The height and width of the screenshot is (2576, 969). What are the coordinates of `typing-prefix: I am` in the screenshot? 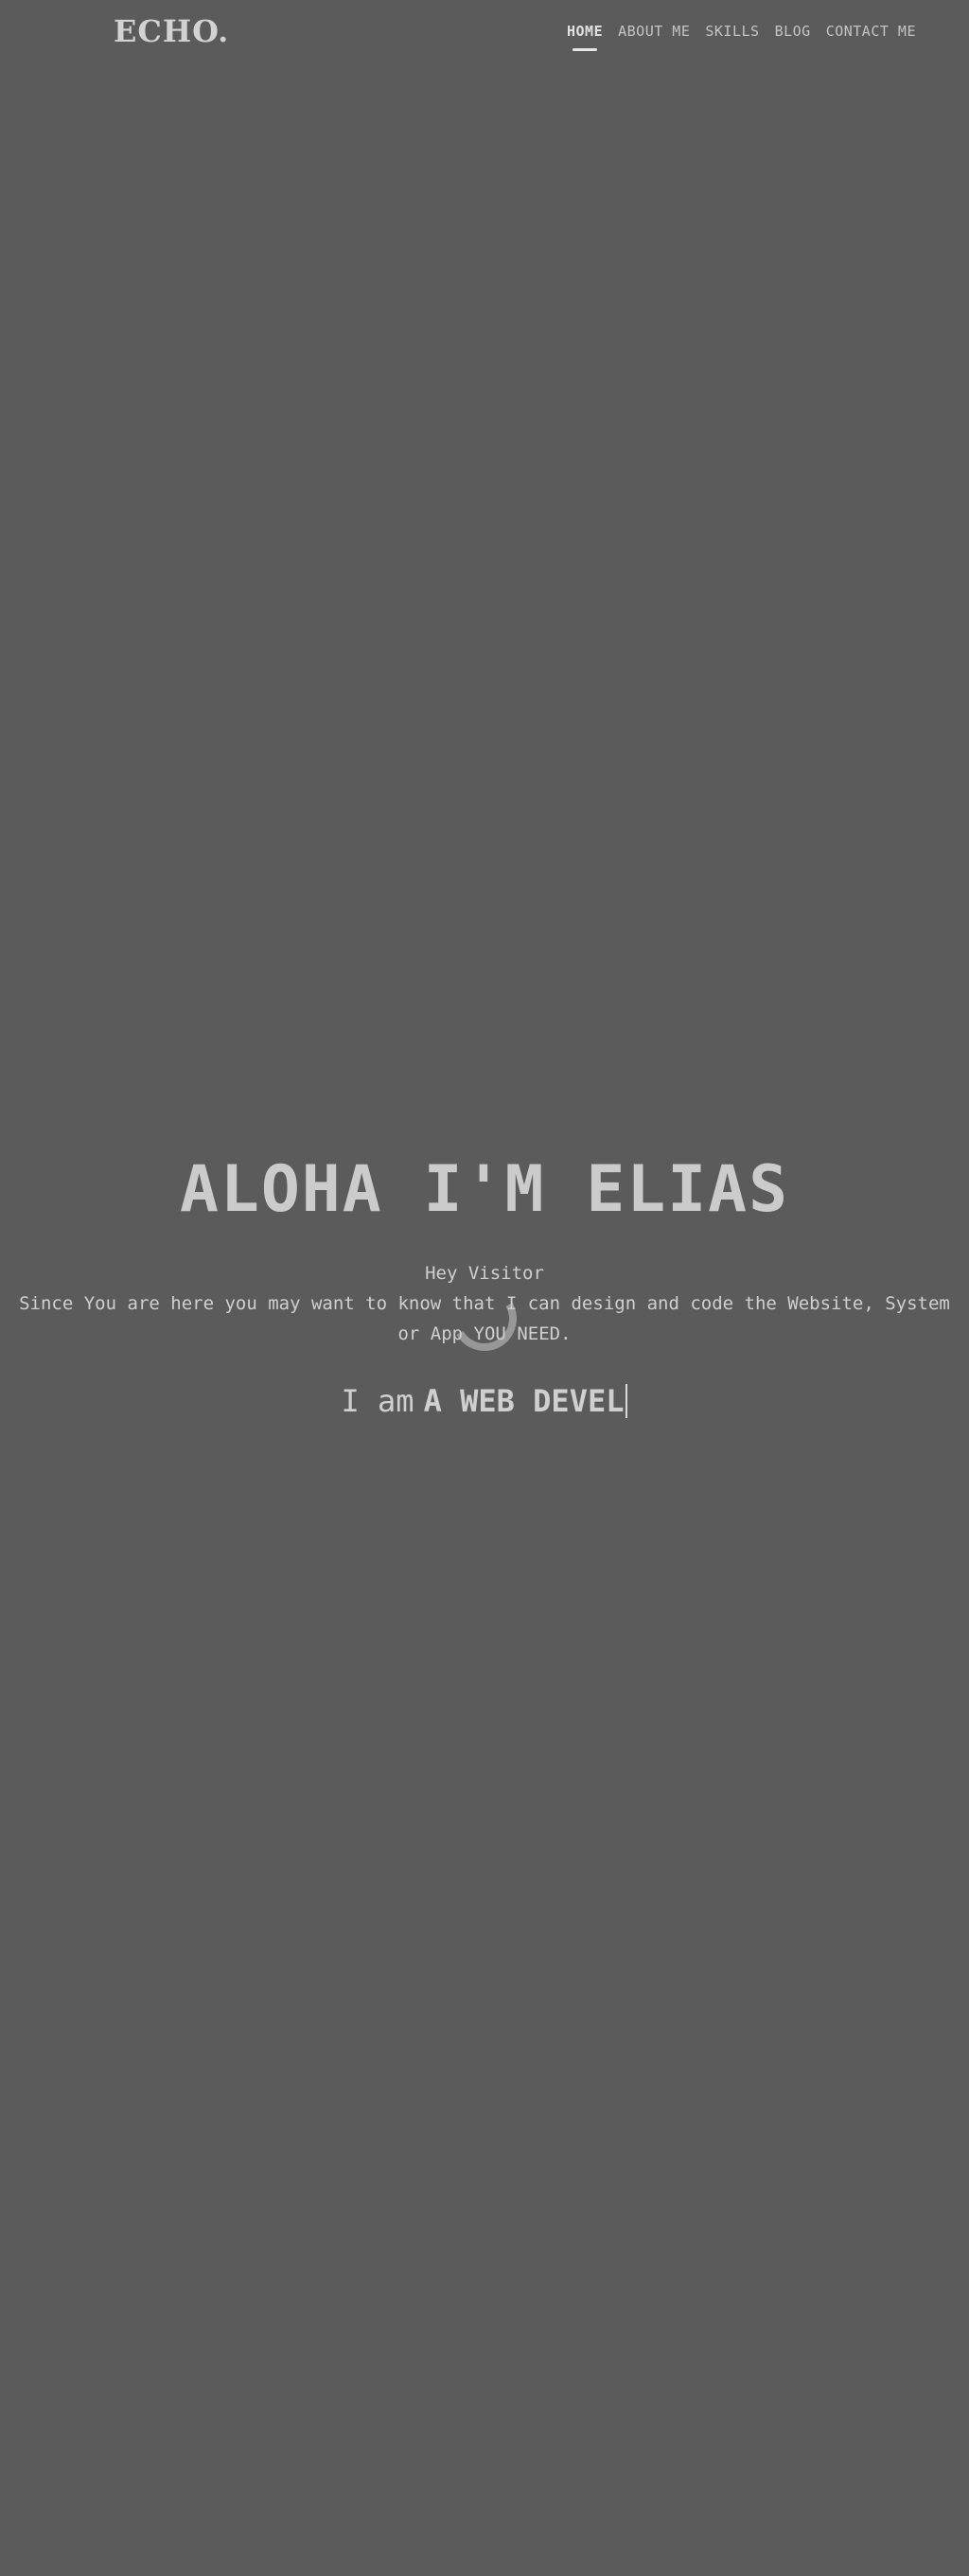 It's located at (377, 1401).